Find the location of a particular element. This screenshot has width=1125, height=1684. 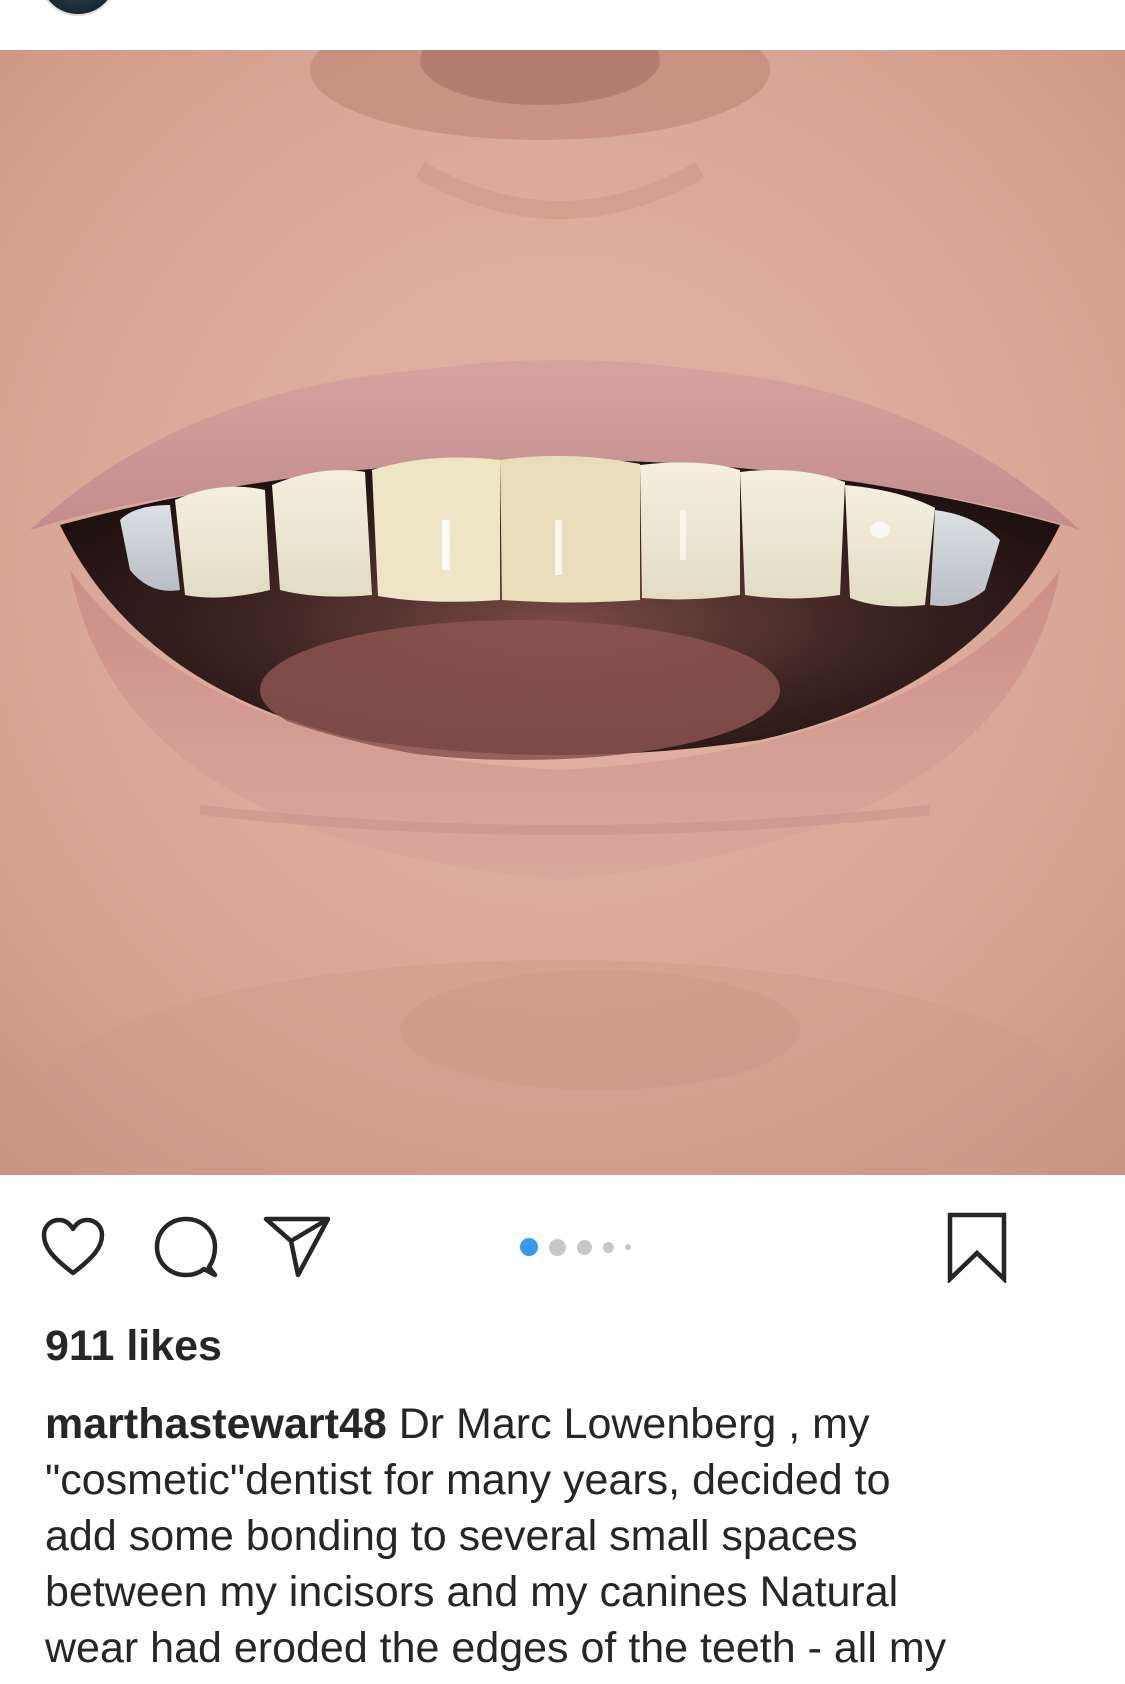

caption-line: add some bonding to several small spaces is located at coordinates (451, 1536).